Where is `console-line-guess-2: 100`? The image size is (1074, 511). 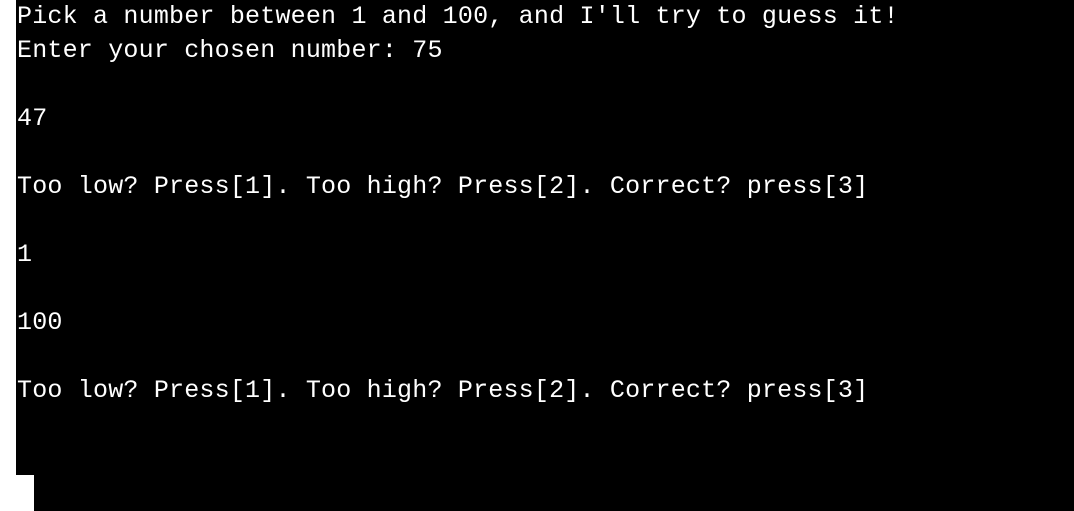
console-line-guess-2: 100 is located at coordinates (40, 322).